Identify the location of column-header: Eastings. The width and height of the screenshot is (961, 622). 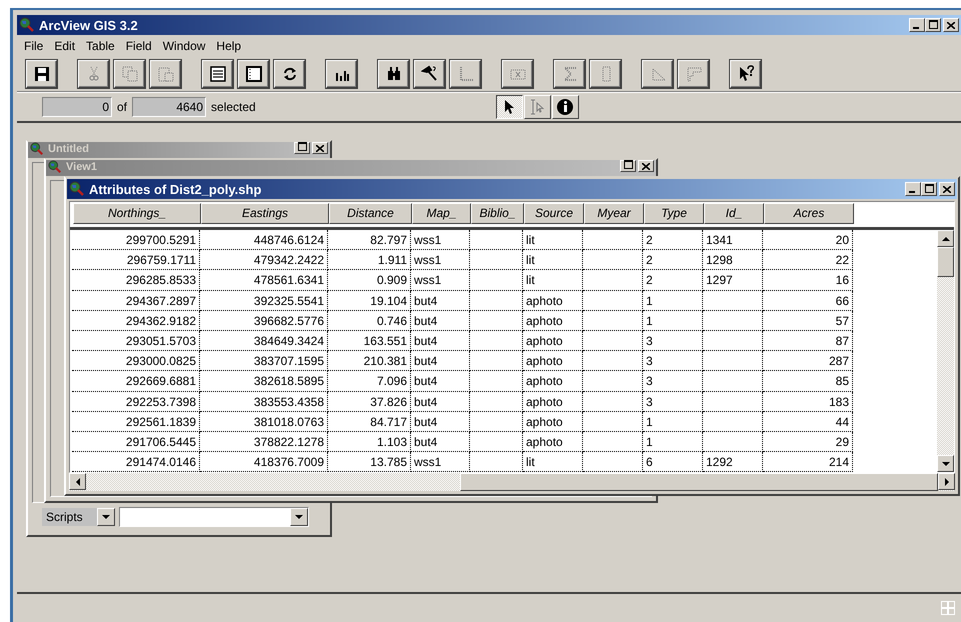
(265, 213).